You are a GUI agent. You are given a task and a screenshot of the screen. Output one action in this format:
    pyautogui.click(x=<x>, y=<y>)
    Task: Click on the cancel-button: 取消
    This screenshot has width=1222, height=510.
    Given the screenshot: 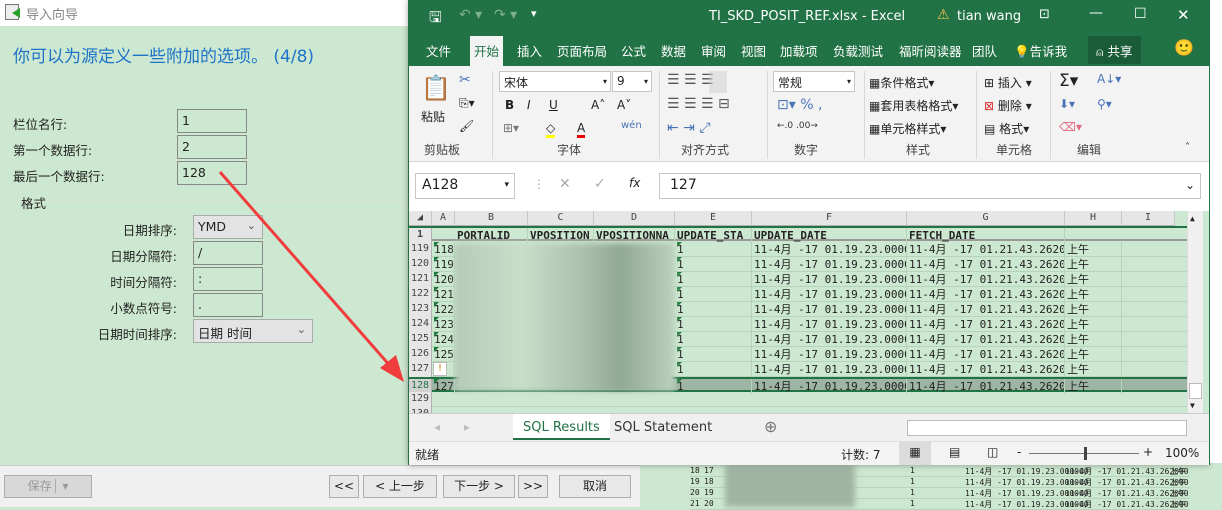 What is the action you would take?
    pyautogui.click(x=595, y=486)
    